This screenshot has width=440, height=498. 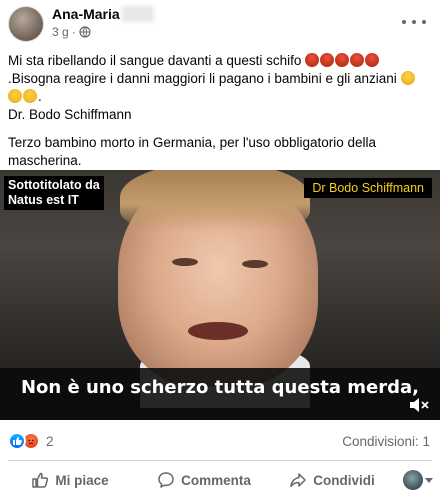 What do you see at coordinates (218, 331) in the screenshot?
I see `video-mouth` at bounding box center [218, 331].